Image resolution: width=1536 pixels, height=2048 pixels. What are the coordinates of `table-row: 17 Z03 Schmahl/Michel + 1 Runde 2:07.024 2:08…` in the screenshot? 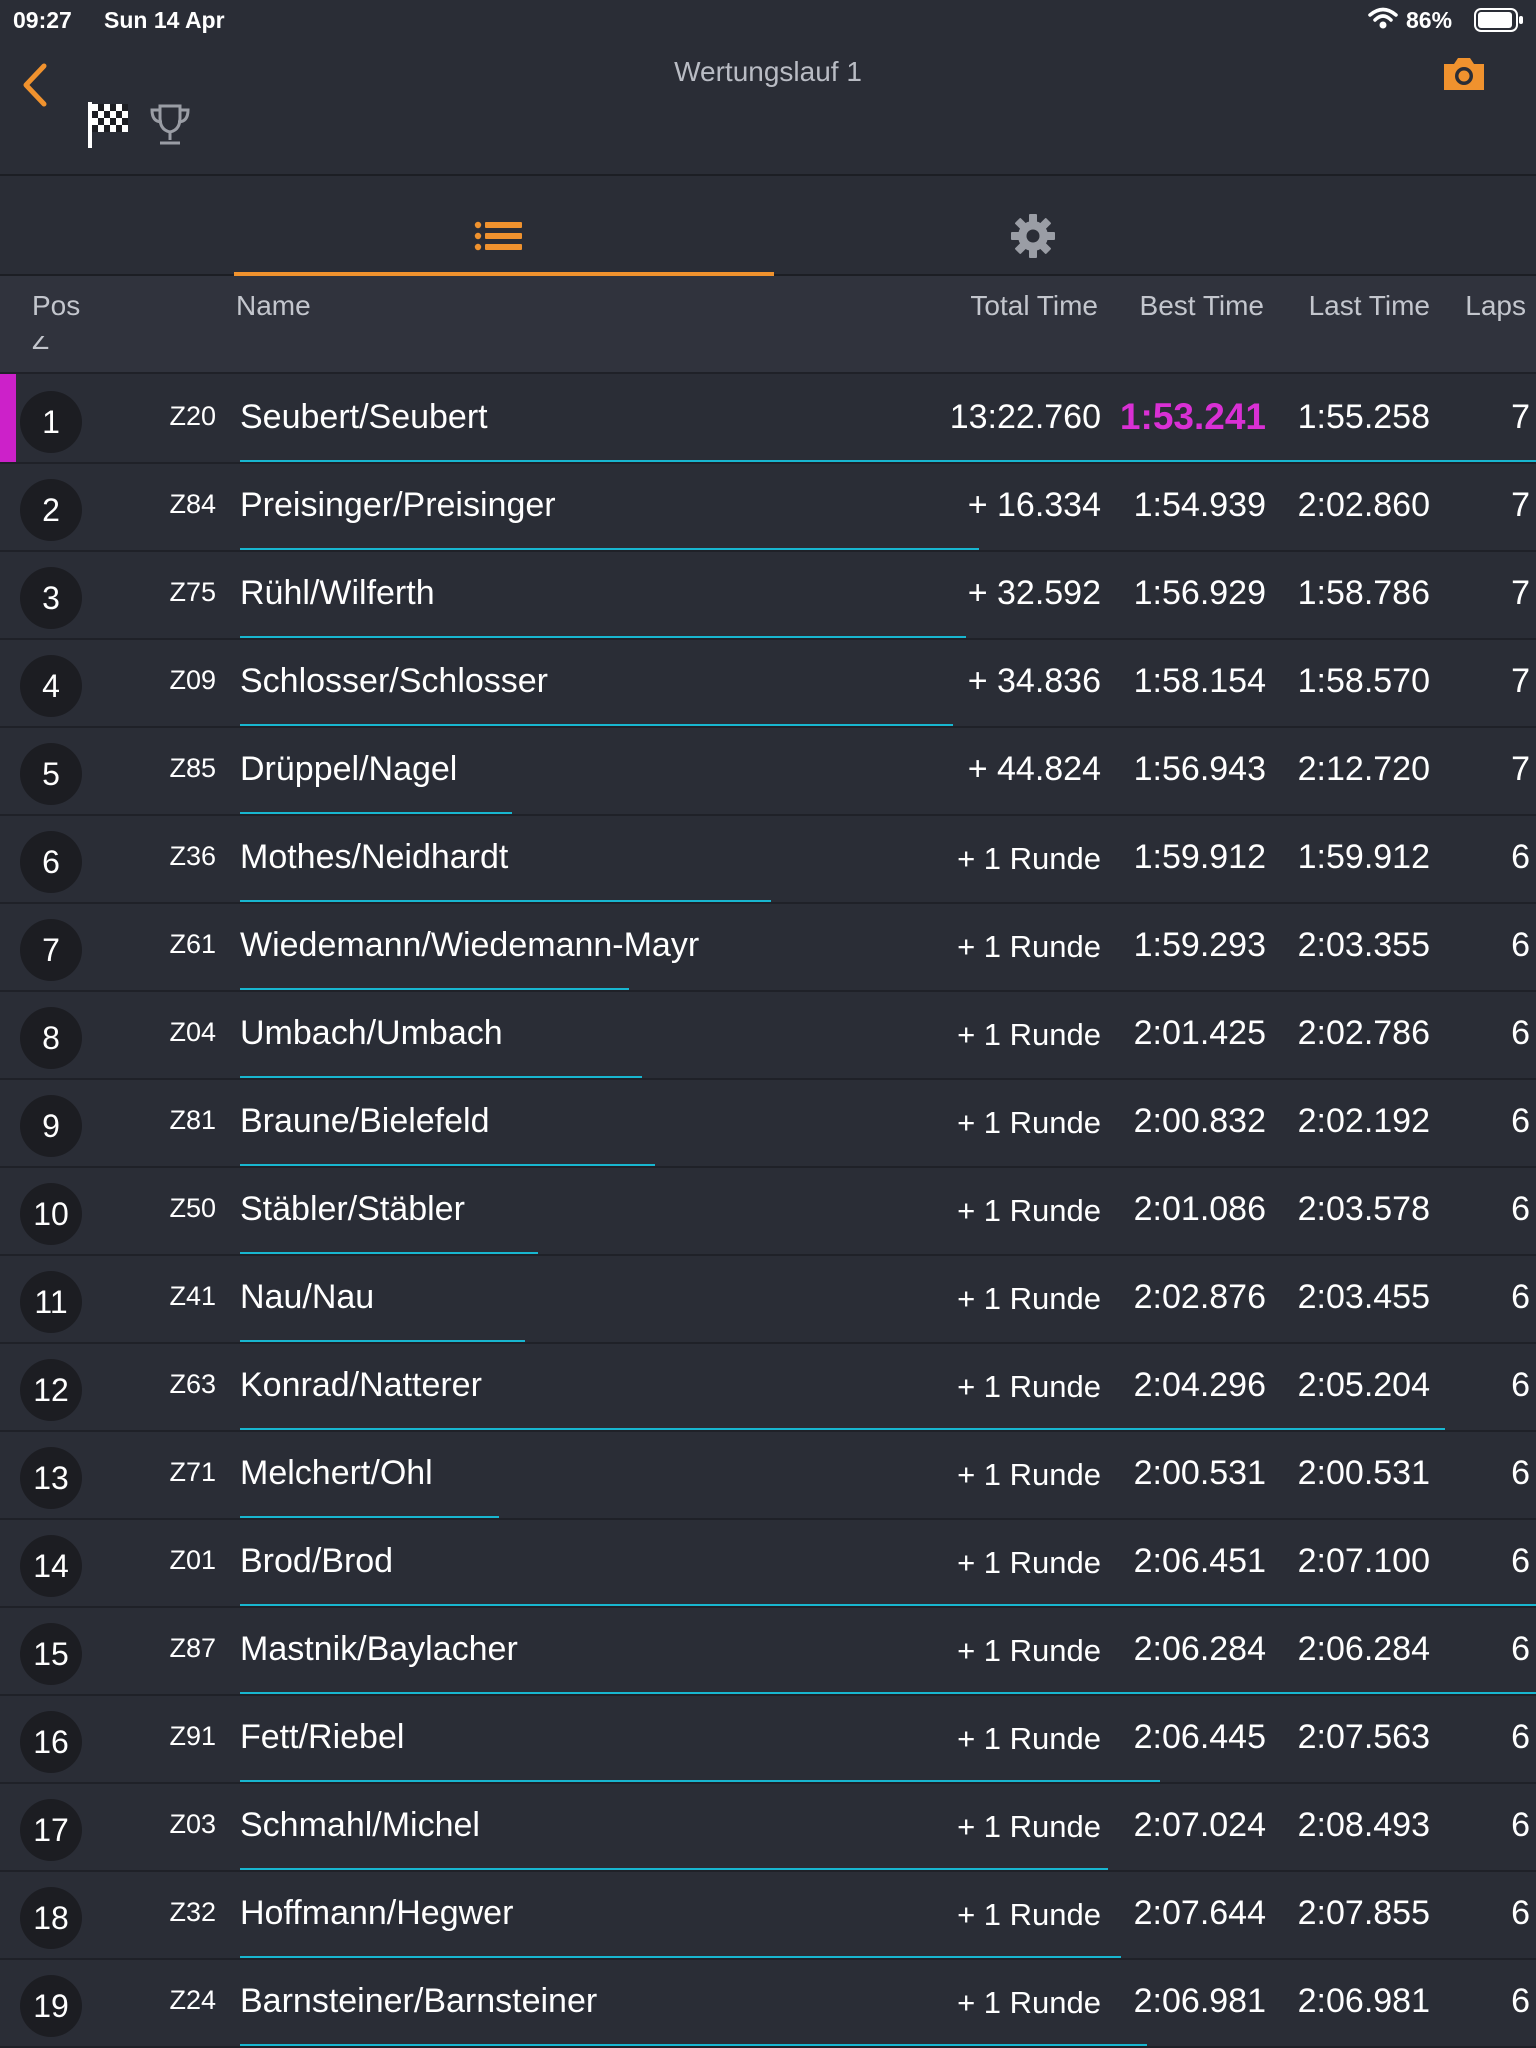 It's located at (768, 1827).